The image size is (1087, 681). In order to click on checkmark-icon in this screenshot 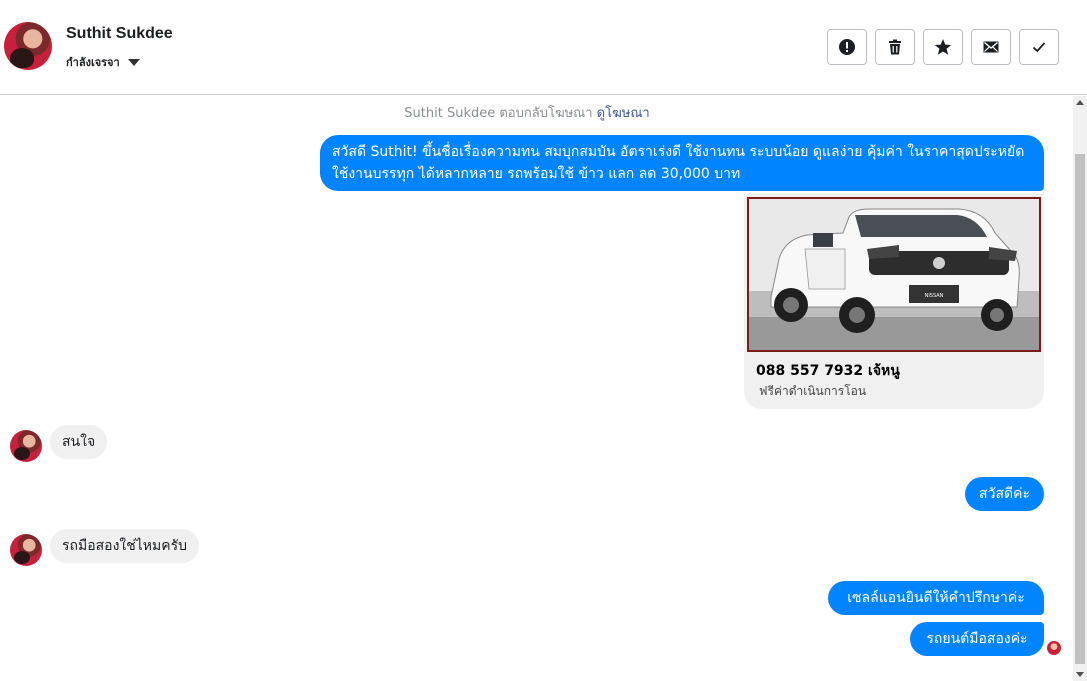, I will do `click(1039, 47)`.